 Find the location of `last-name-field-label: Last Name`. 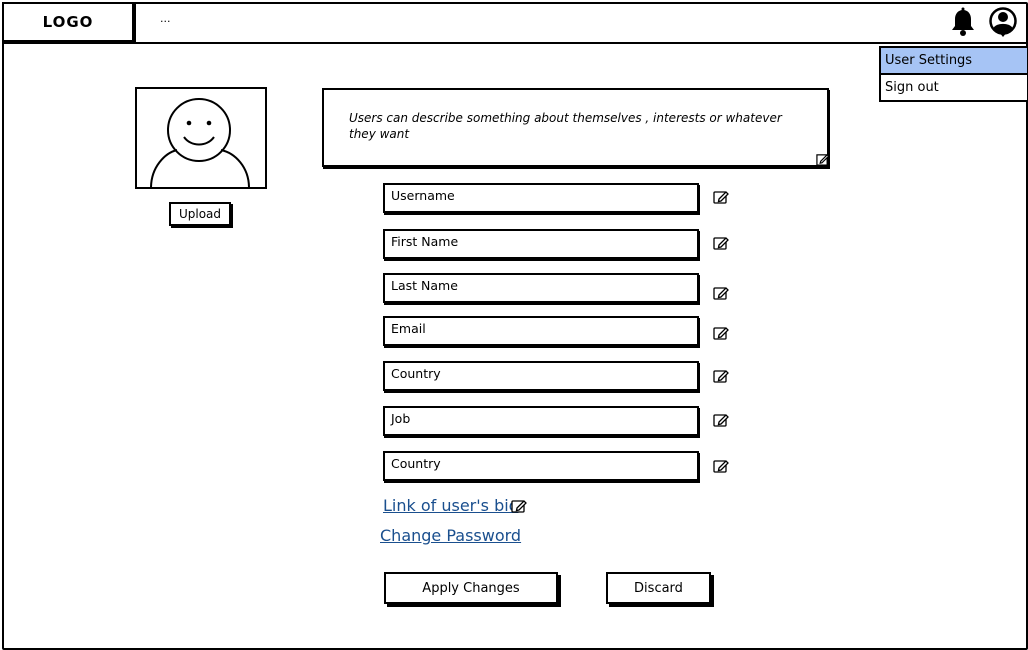

last-name-field-label: Last Name is located at coordinates (424, 285).